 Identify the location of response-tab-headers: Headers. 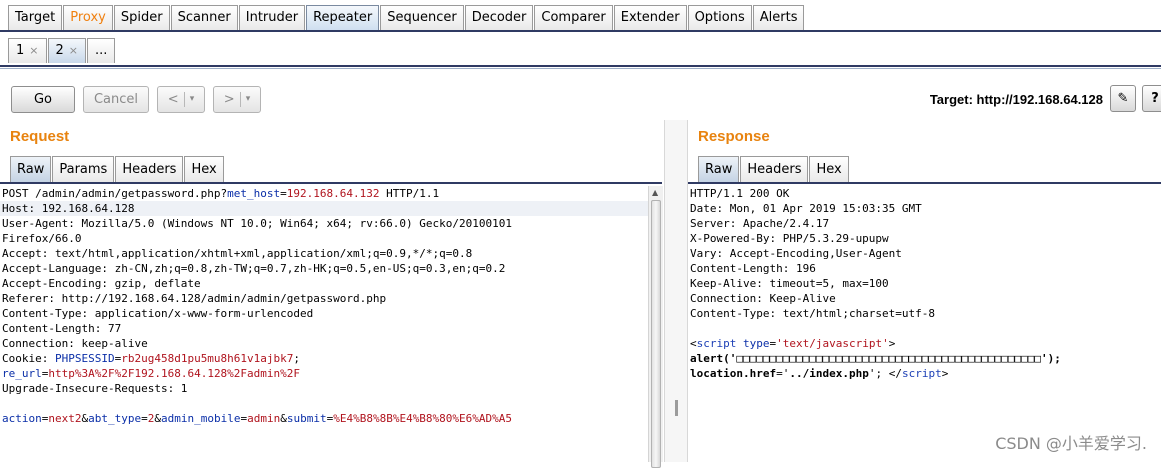
(774, 169).